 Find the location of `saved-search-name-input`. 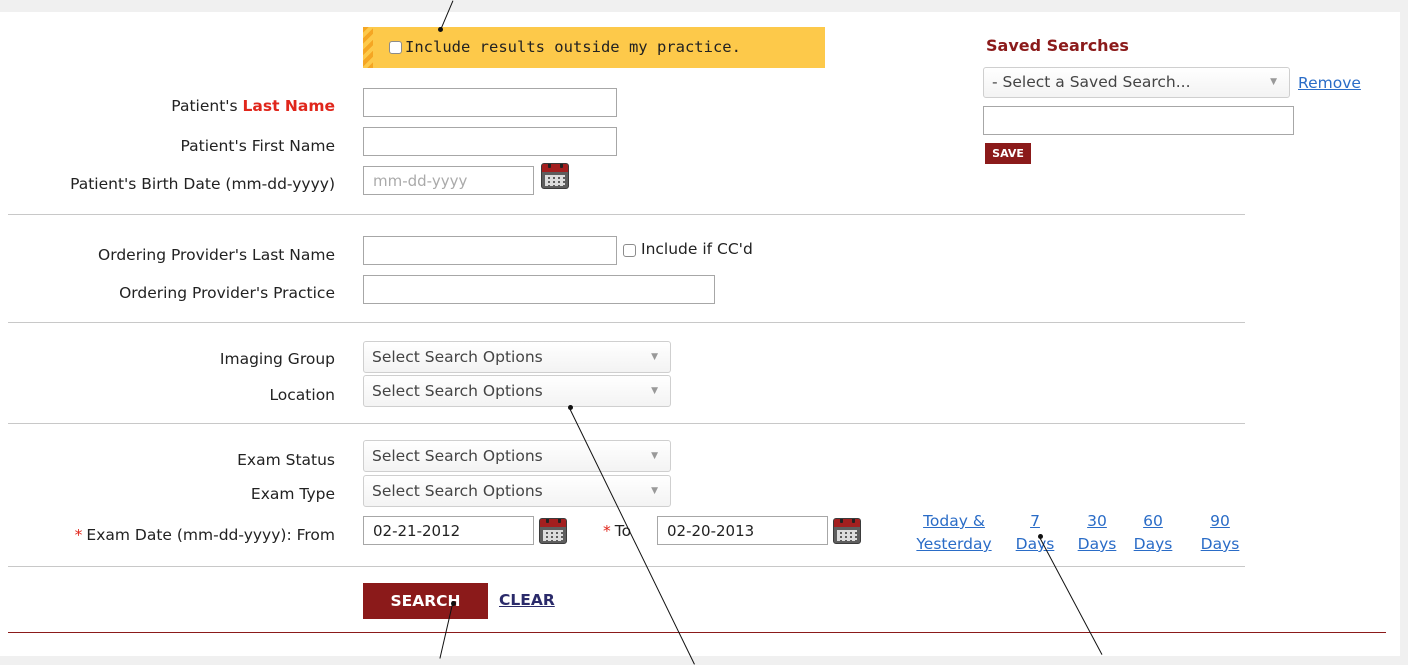

saved-search-name-input is located at coordinates (1138, 120).